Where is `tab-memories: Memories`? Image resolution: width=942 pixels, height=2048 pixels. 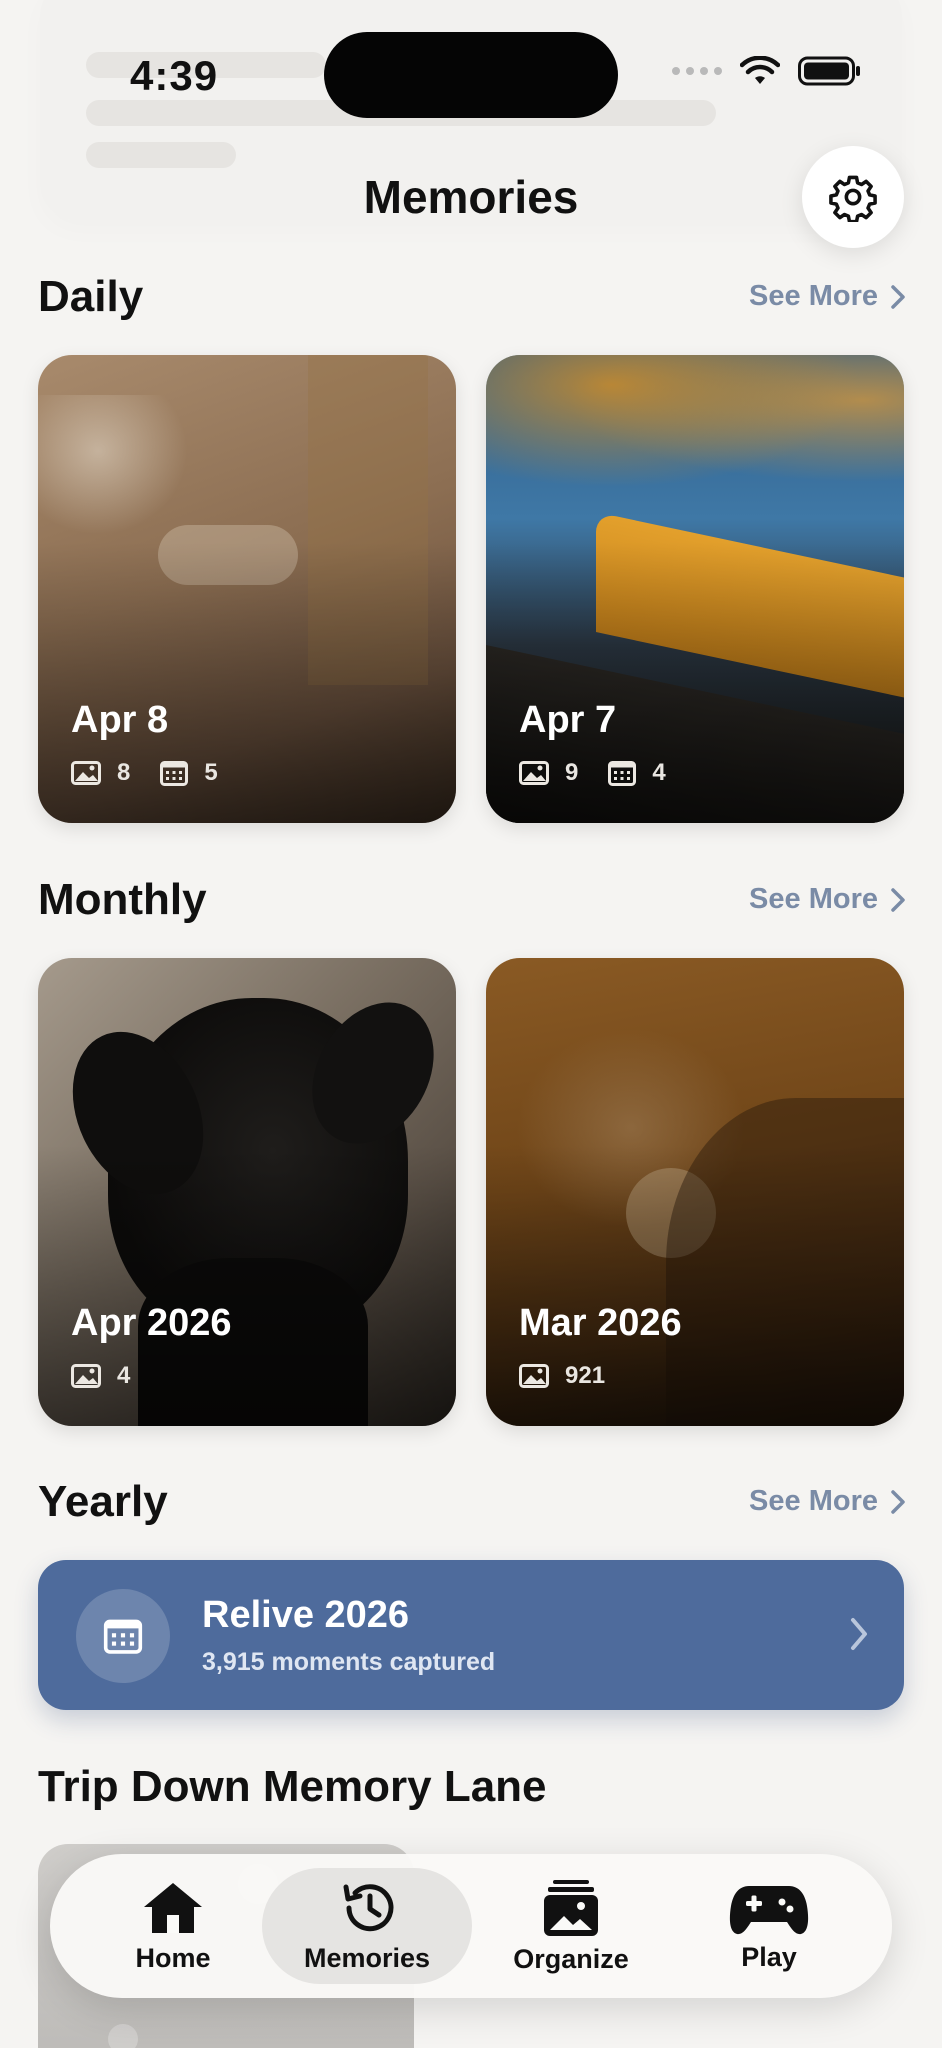 tab-memories: Memories is located at coordinates (367, 1926).